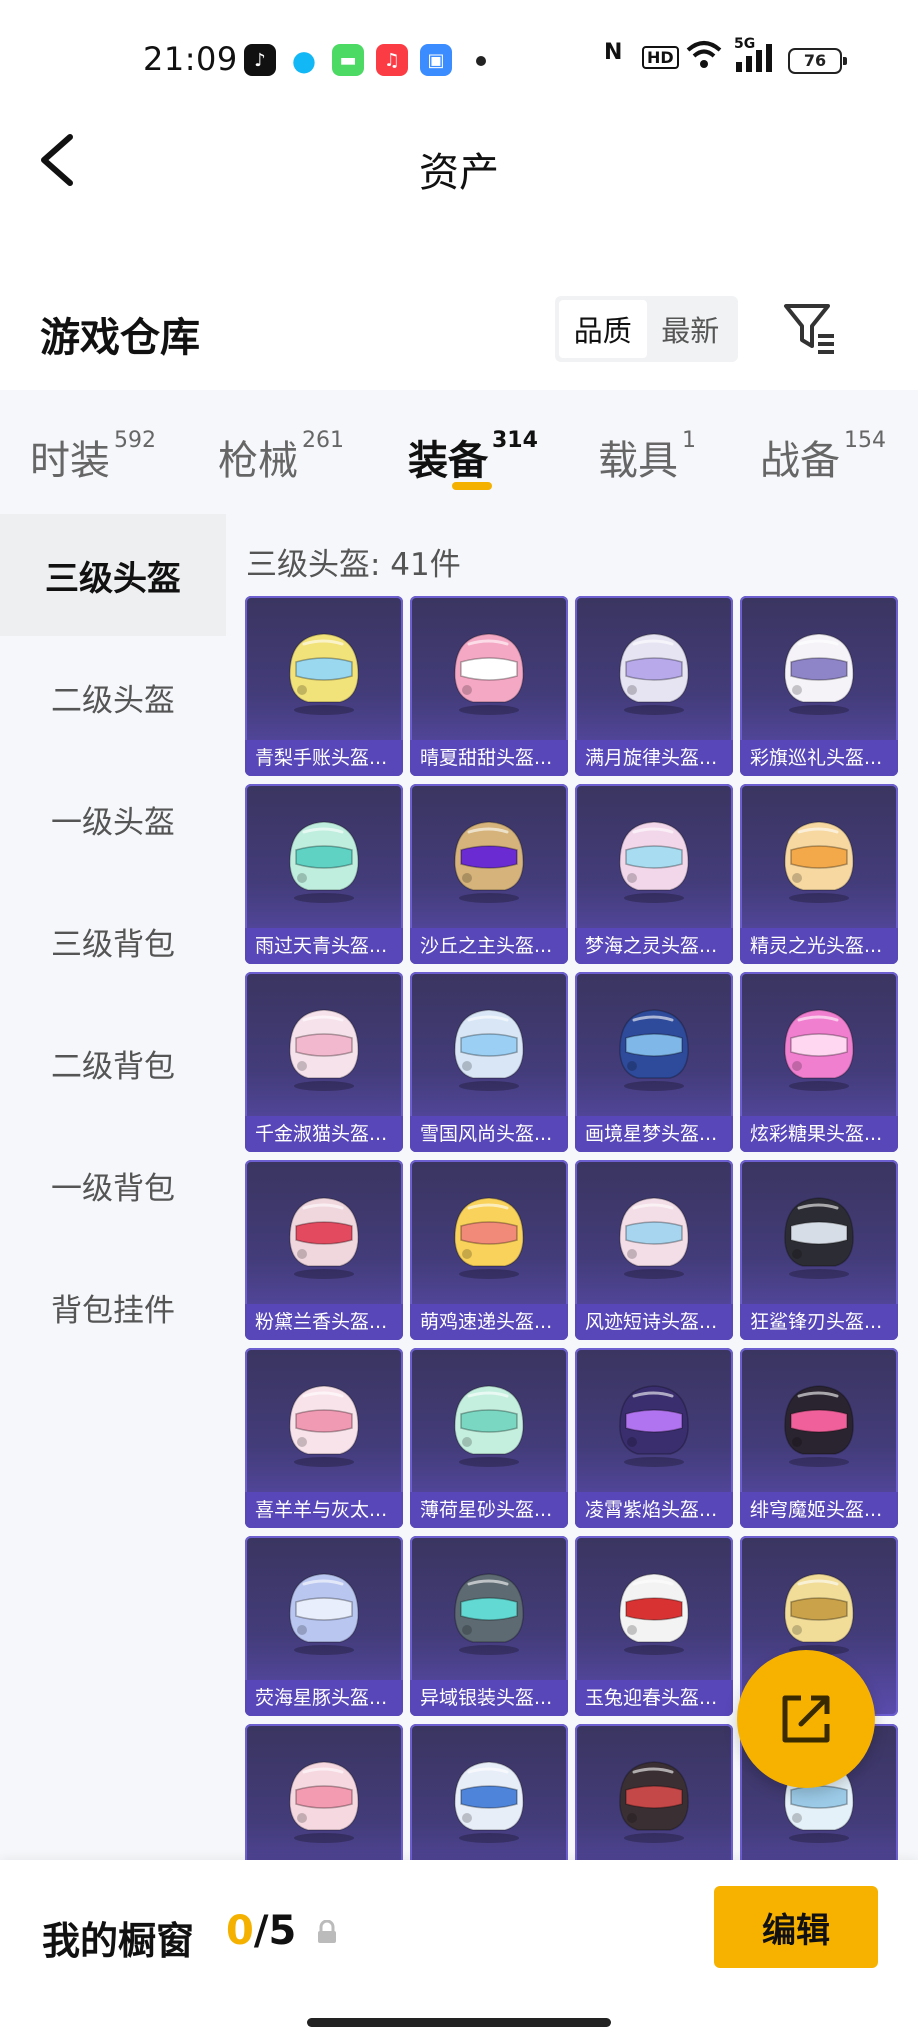  I want to click on tab-label: 装备, so click(448, 461).